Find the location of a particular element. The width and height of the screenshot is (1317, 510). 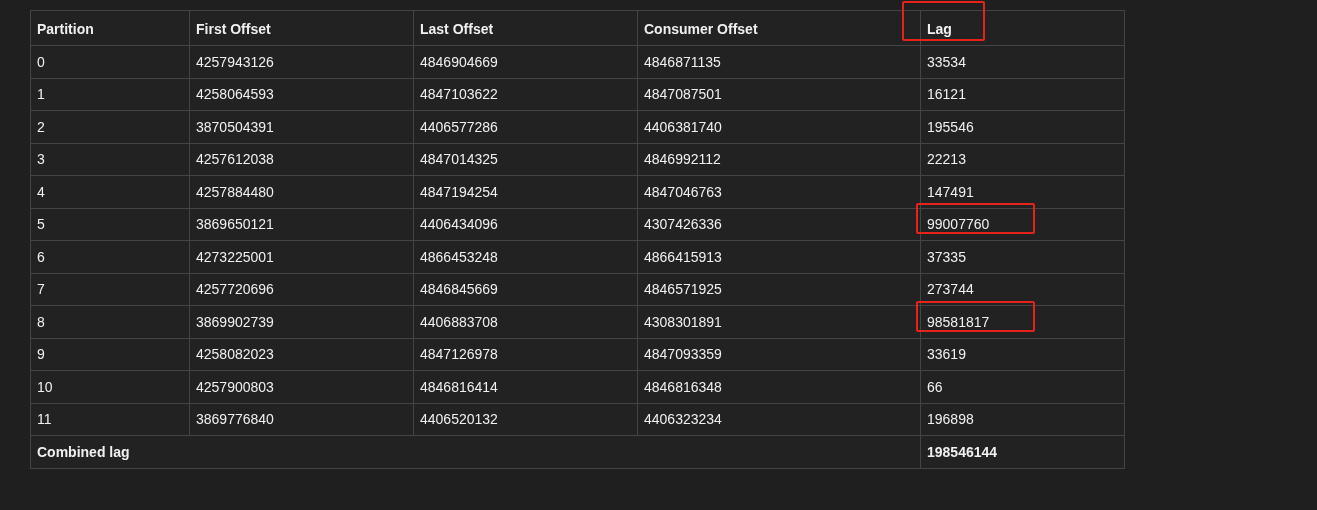

table-cell: 4273225001 is located at coordinates (301, 256).